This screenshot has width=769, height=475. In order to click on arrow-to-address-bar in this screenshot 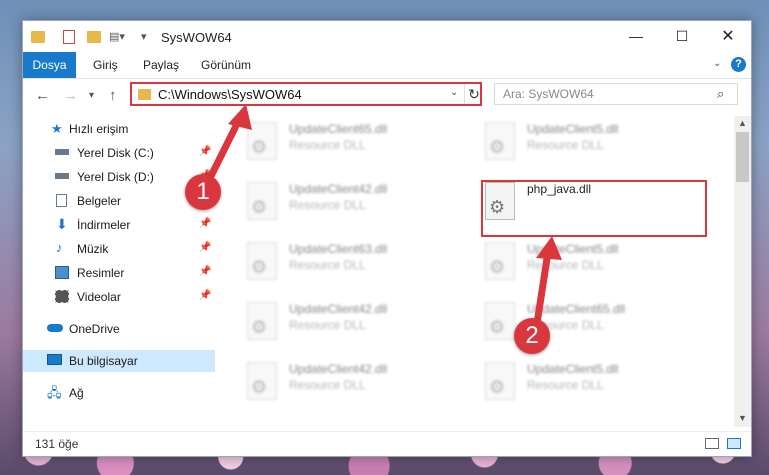, I will do `click(227, 147)`.